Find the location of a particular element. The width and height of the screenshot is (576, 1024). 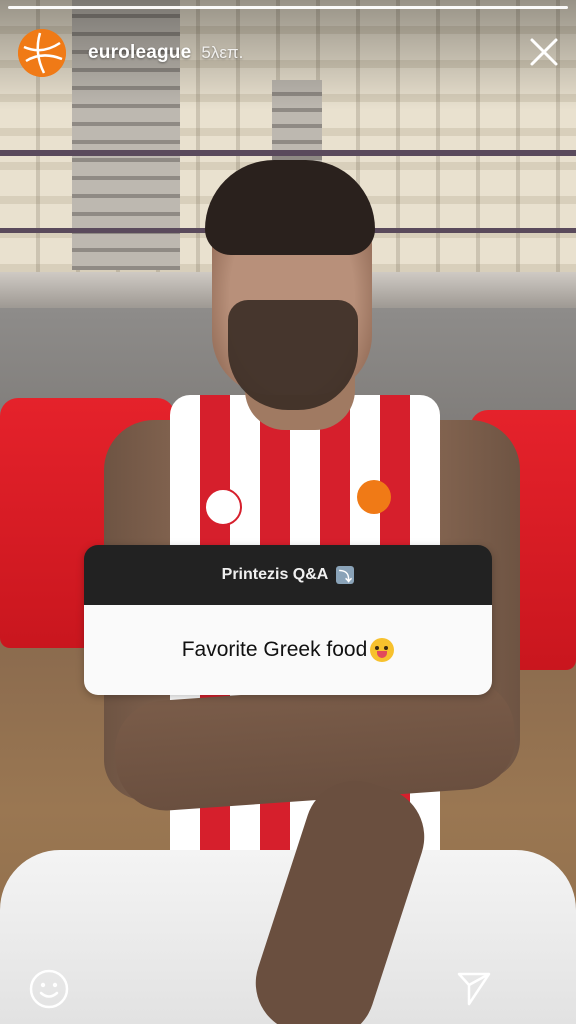

question-text: Favorite Greek food is located at coordinates (274, 649).